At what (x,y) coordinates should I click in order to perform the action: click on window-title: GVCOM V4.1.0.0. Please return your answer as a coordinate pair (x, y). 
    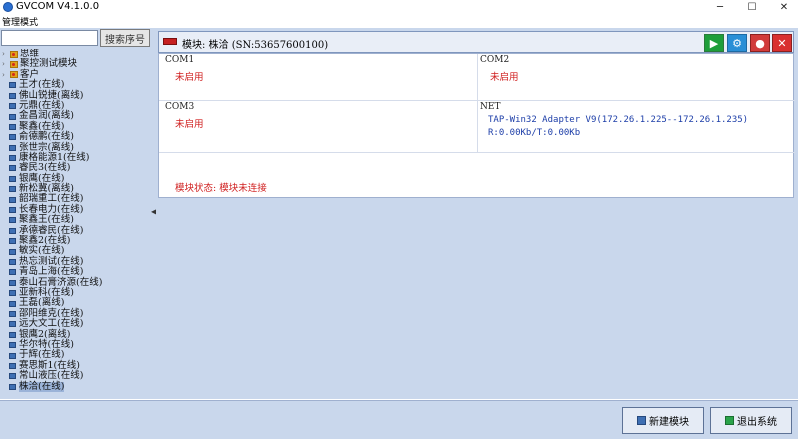
    Looking at the image, I should click on (58, 6).